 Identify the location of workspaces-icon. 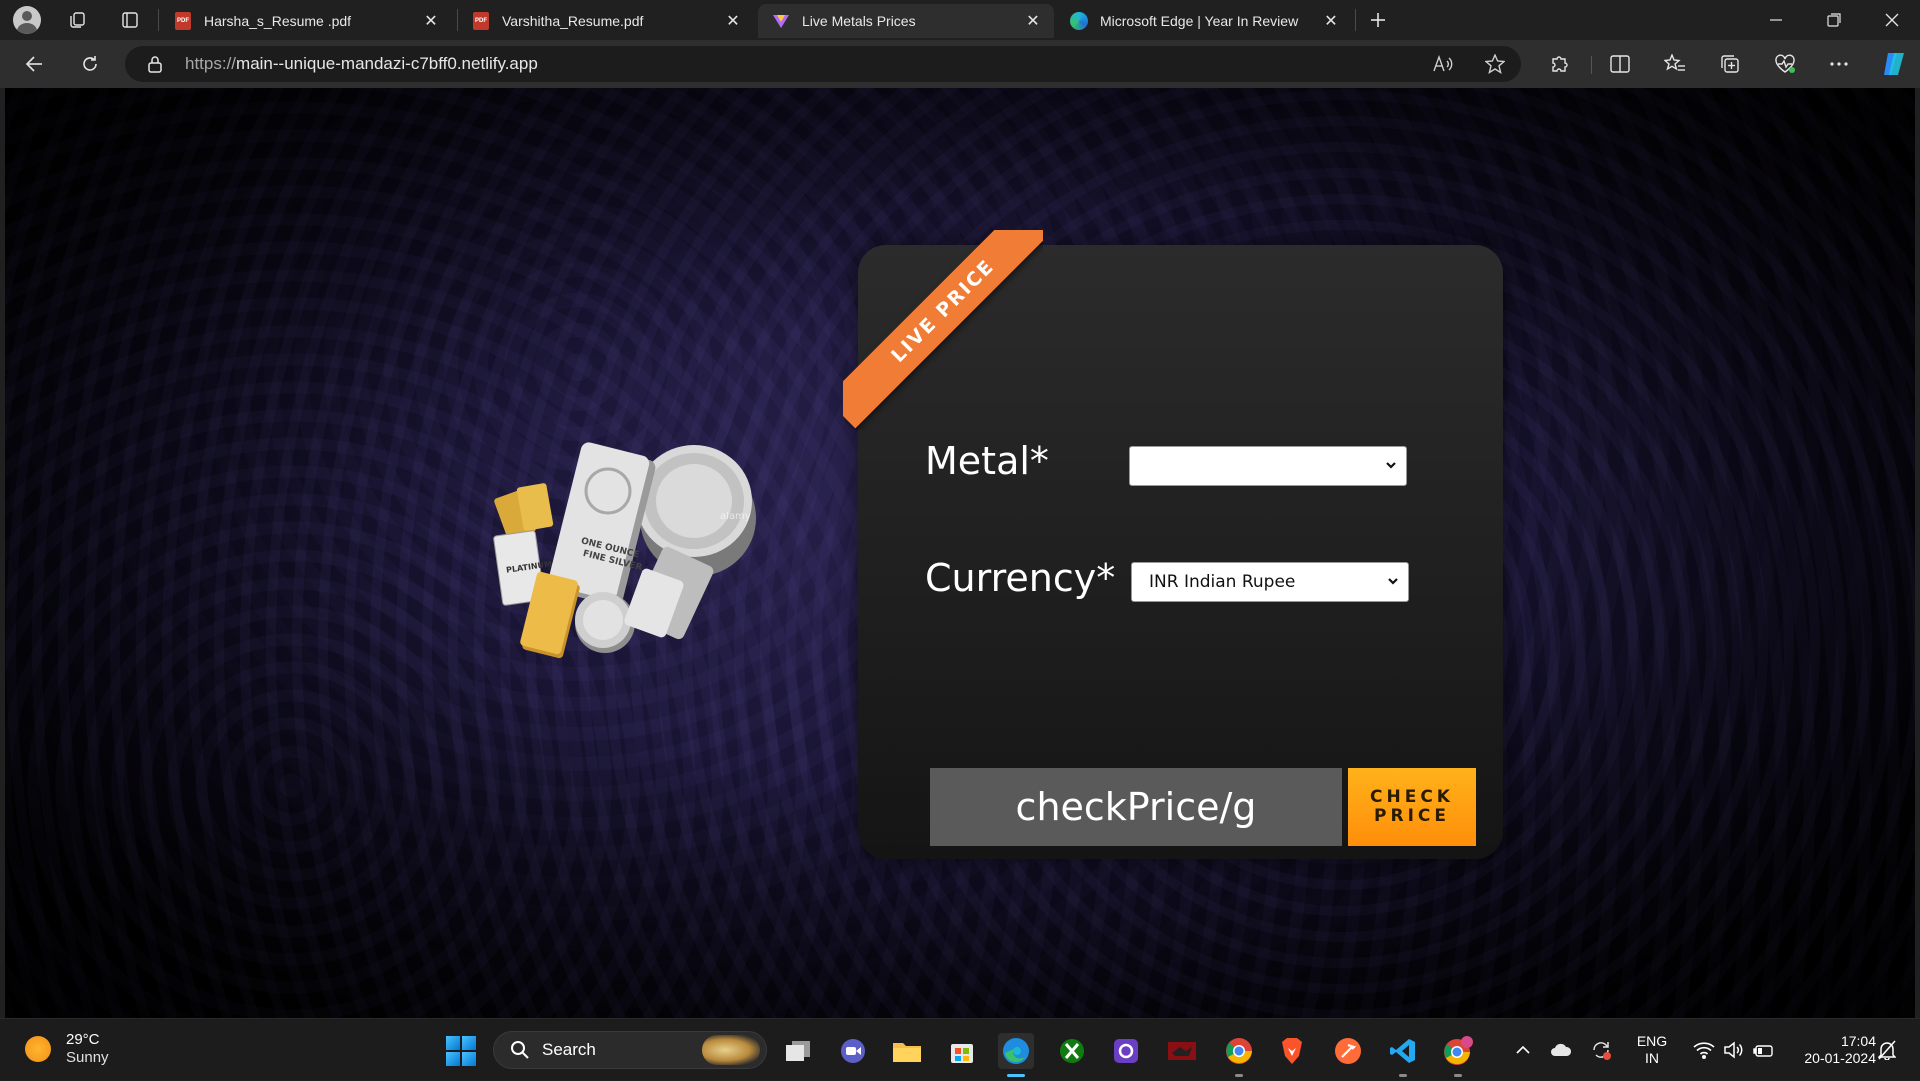
(77, 20).